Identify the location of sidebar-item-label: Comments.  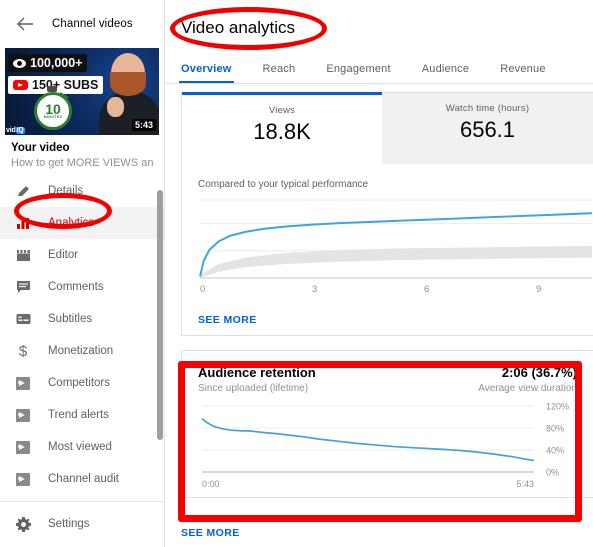
(76, 287).